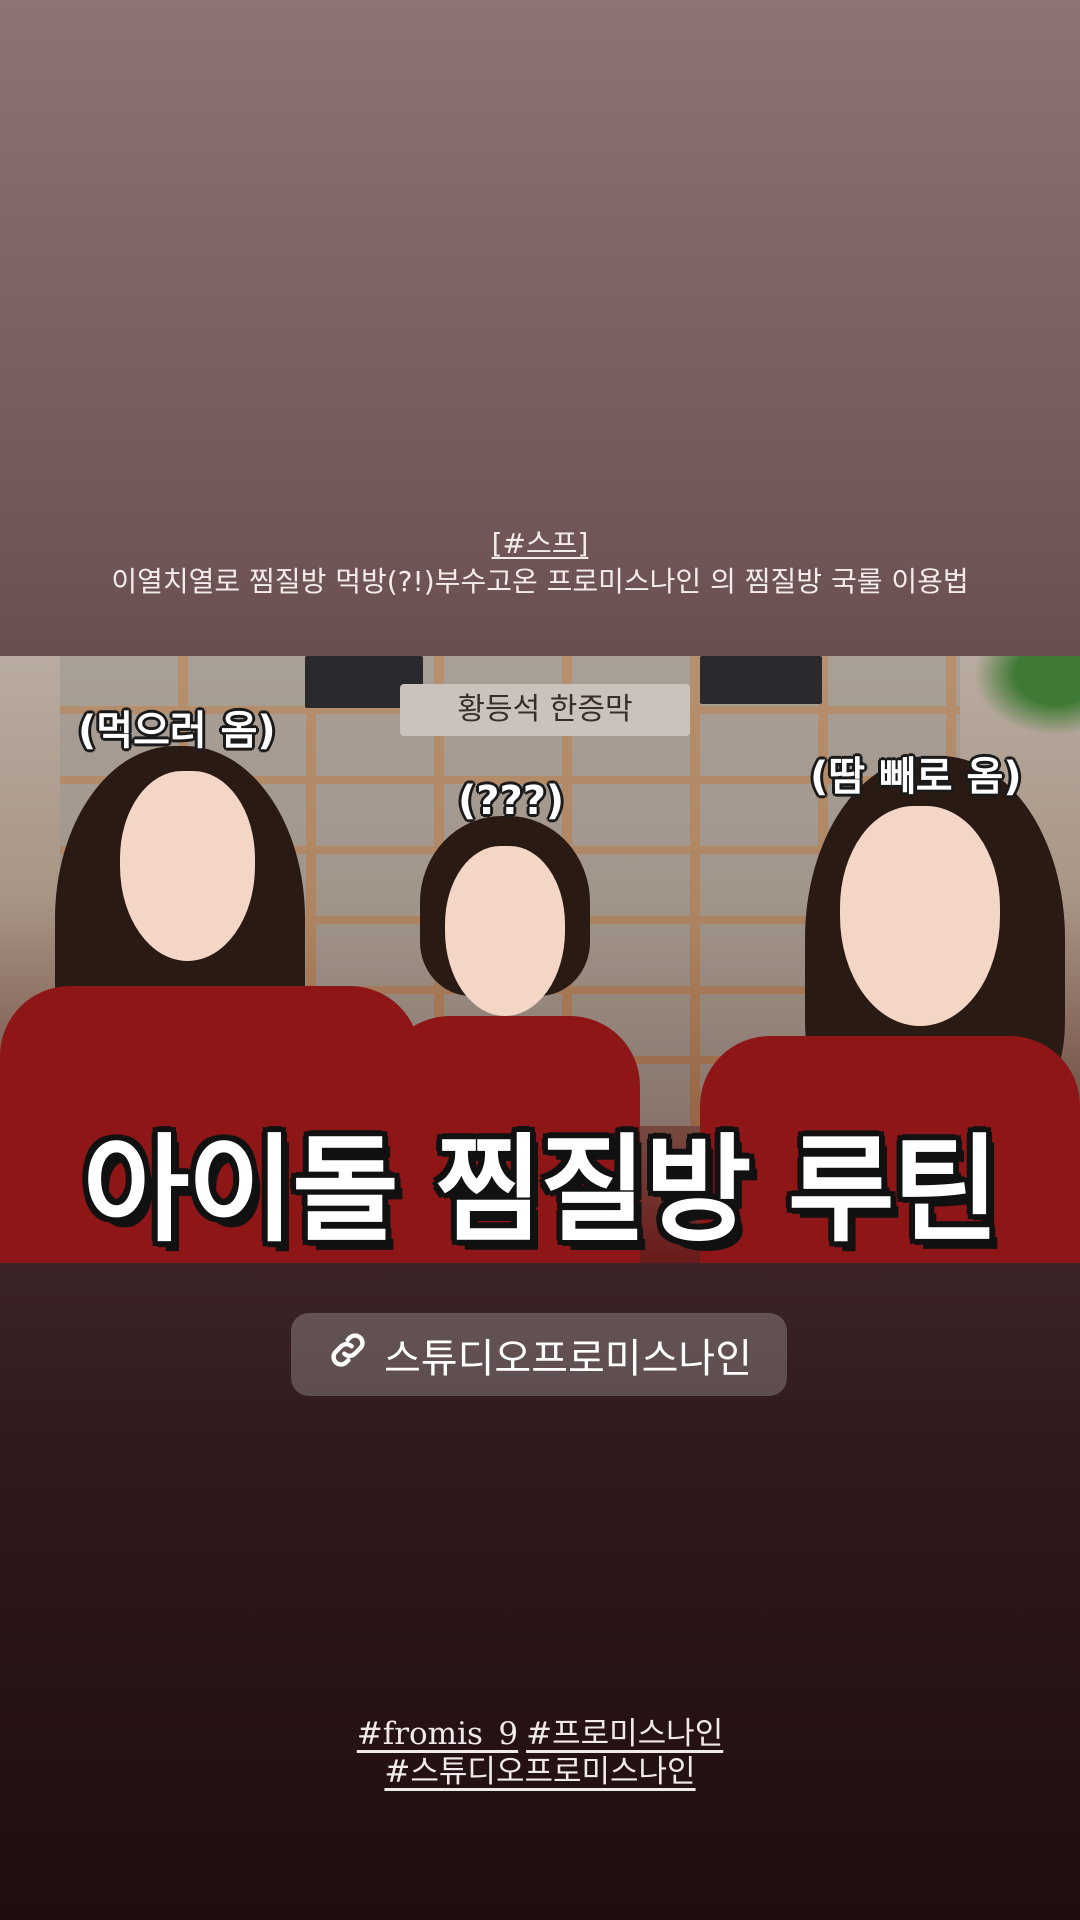 The image size is (1080, 1920). I want to click on thumbnail-title: 아이돌 찜질방 루틴, so click(541, 1190).